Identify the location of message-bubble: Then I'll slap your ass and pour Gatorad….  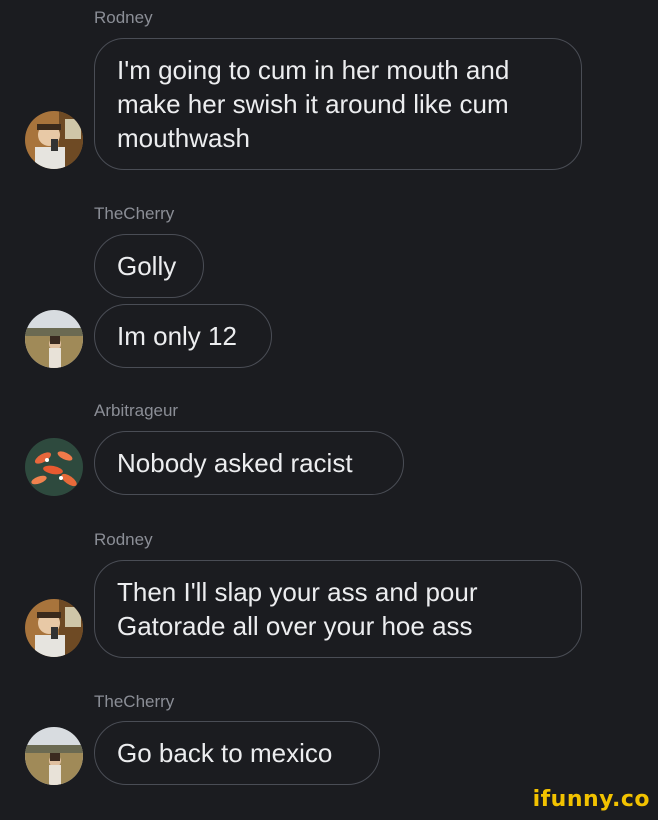
(338, 609).